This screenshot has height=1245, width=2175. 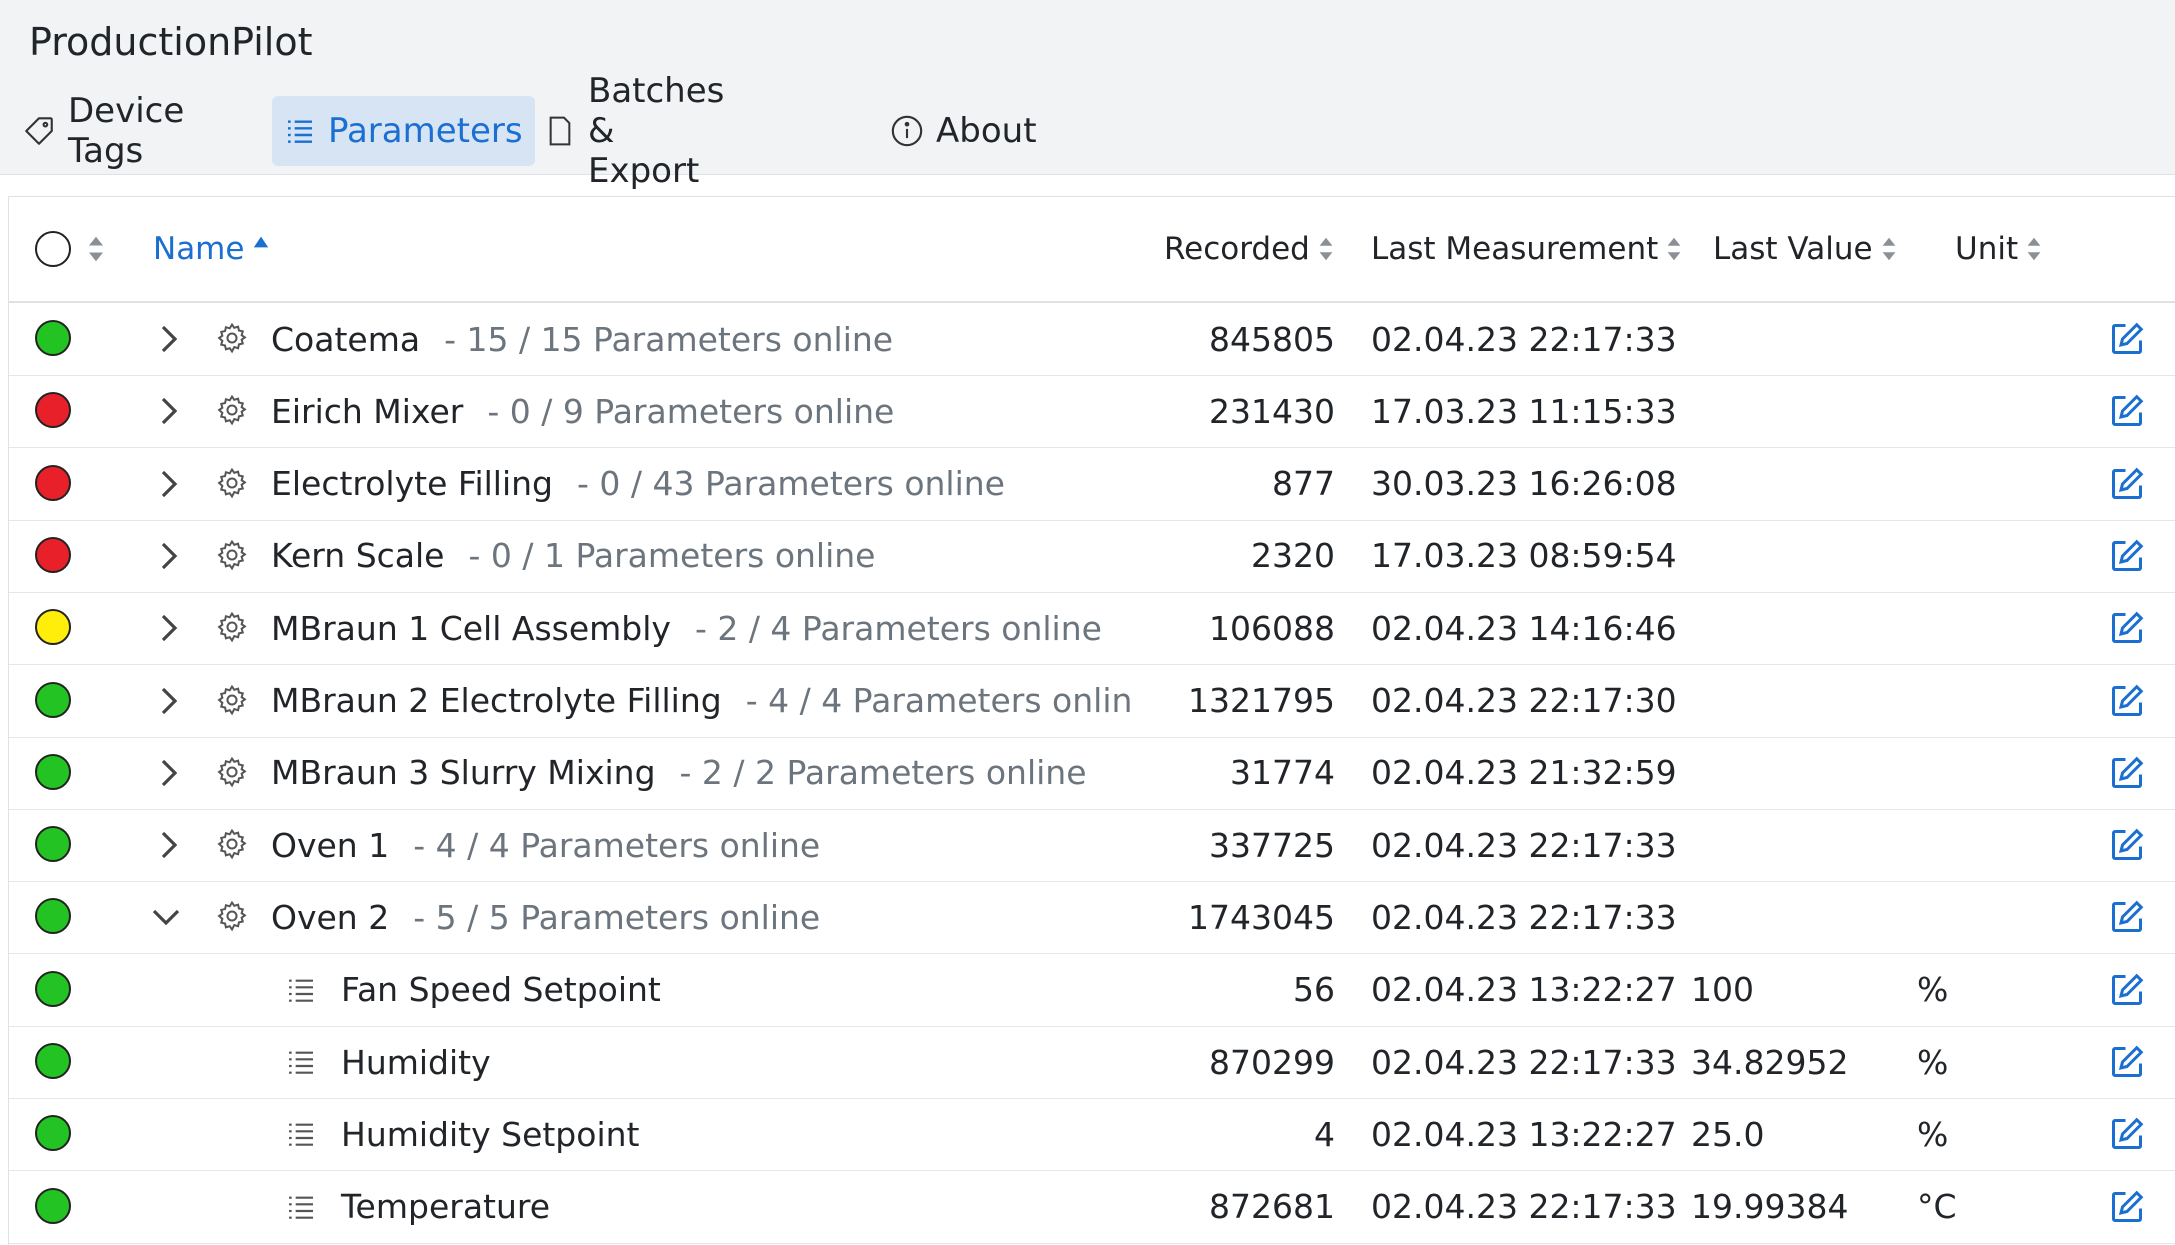 What do you see at coordinates (403, 131) in the screenshot?
I see `tab-parameters: Parameters` at bounding box center [403, 131].